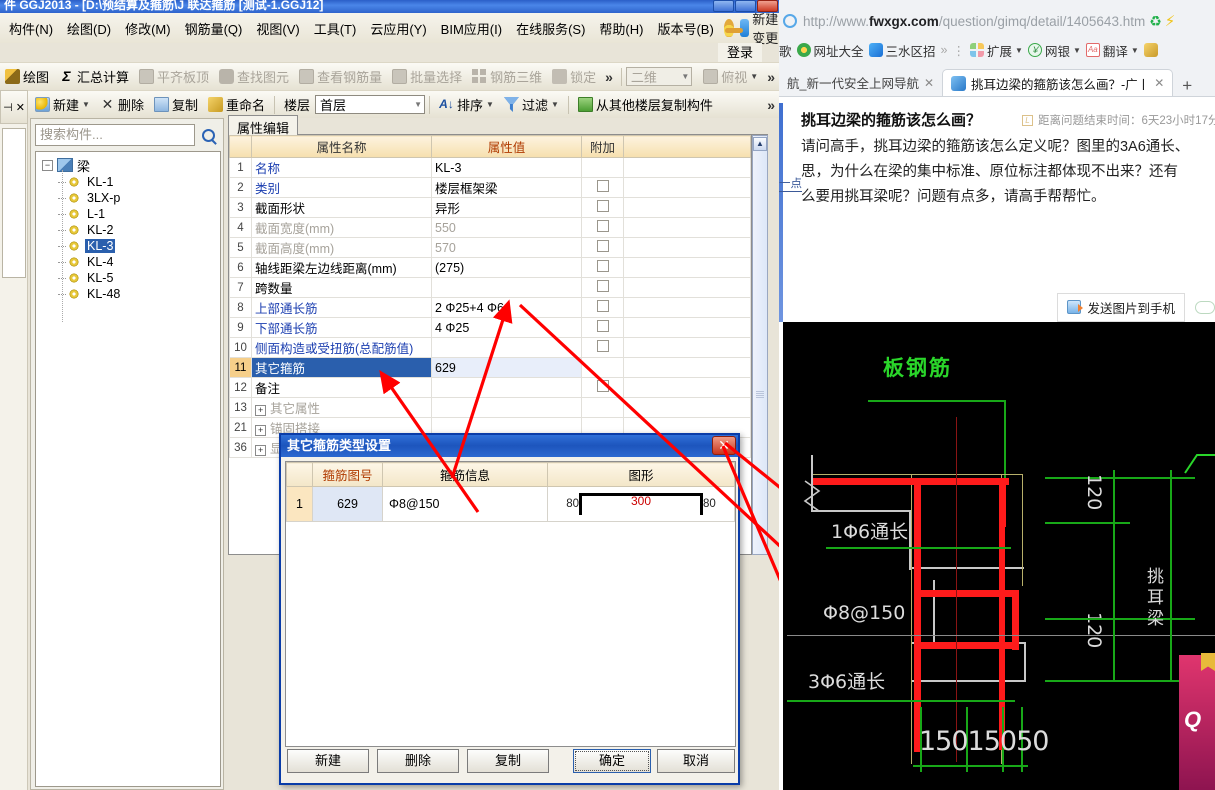 The width and height of the screenshot is (1215, 790). Describe the element at coordinates (139, 214) in the screenshot. I see `tree-item-l-1: L-1` at that location.